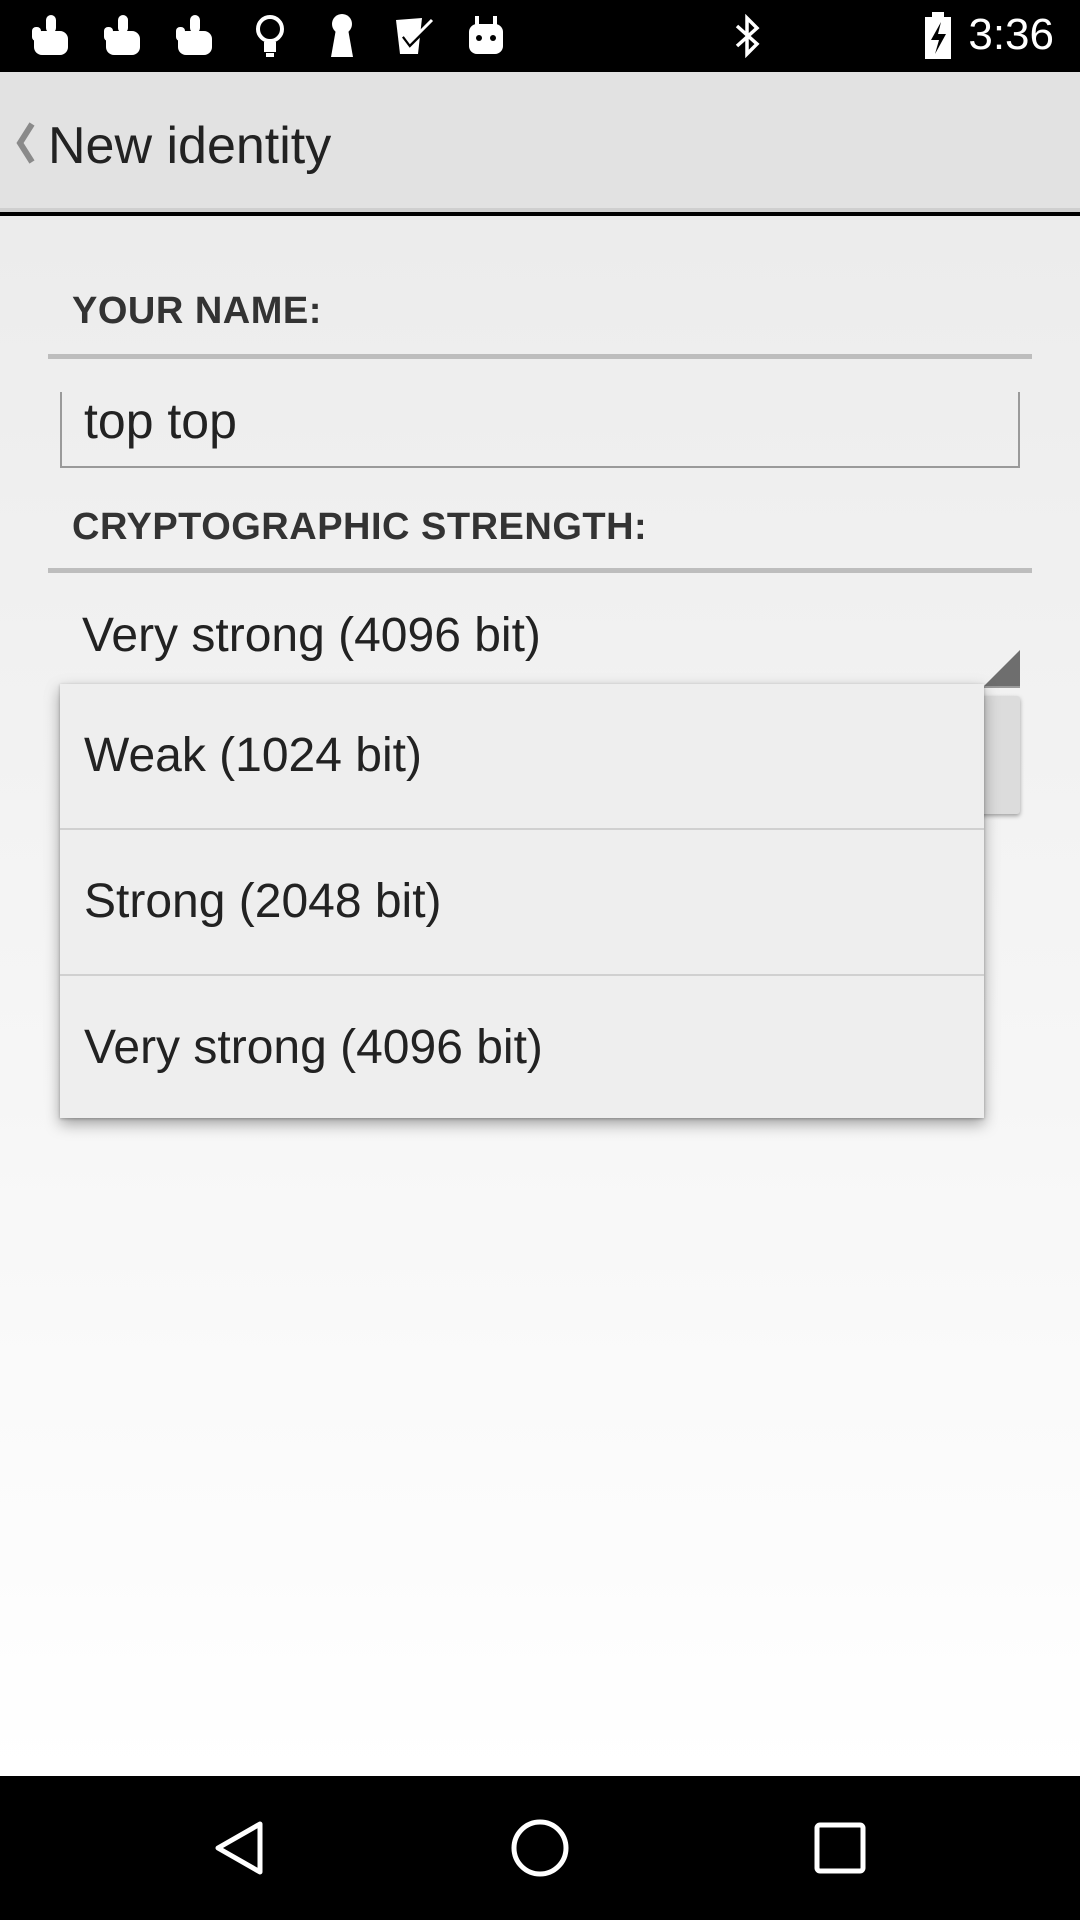  Describe the element at coordinates (414, 36) in the screenshot. I see `check-box-icon` at that location.